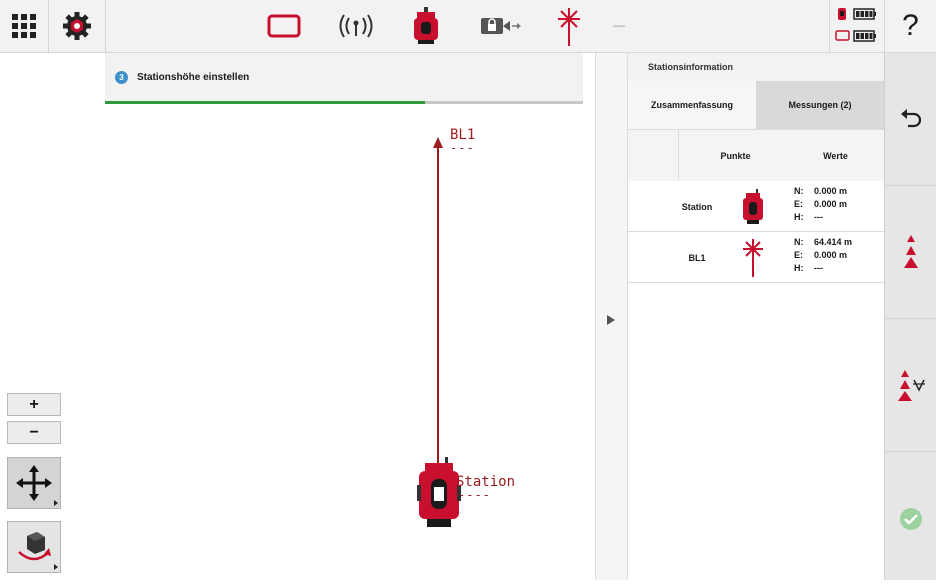 The height and width of the screenshot is (585, 936). I want to click on expand-arrow-icon, so click(611, 320).